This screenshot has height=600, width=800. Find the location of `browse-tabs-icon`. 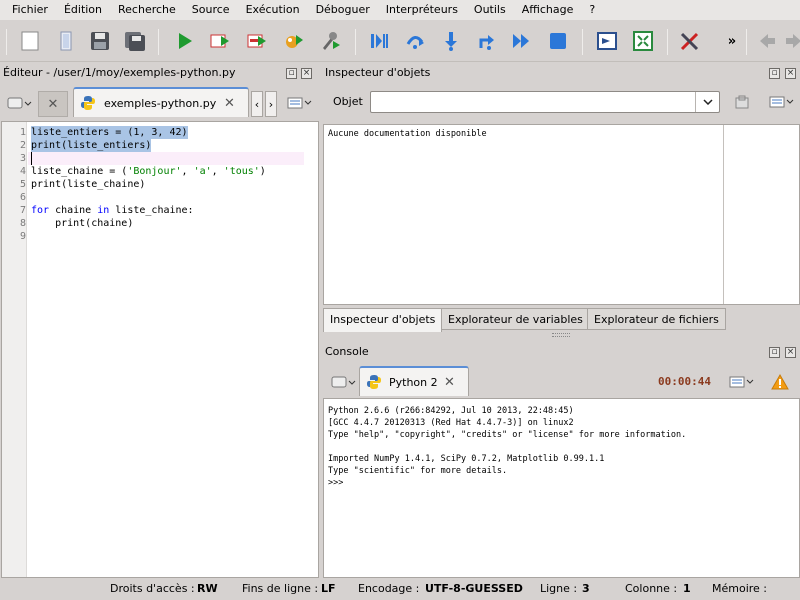

browse-tabs-icon is located at coordinates (19, 103).